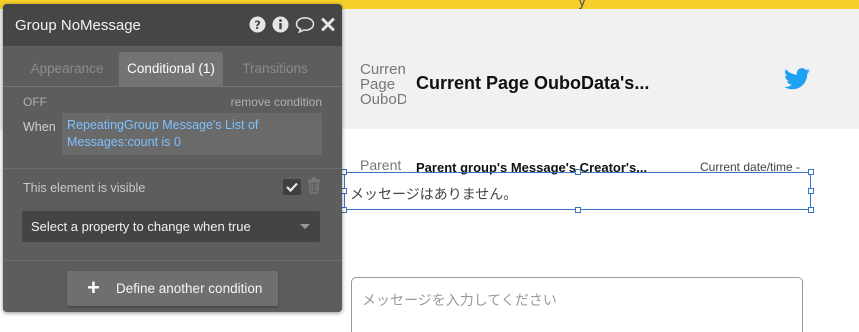 This screenshot has height=332, width=859. I want to click on tab-conditional: Conditional (1), so click(171, 69).